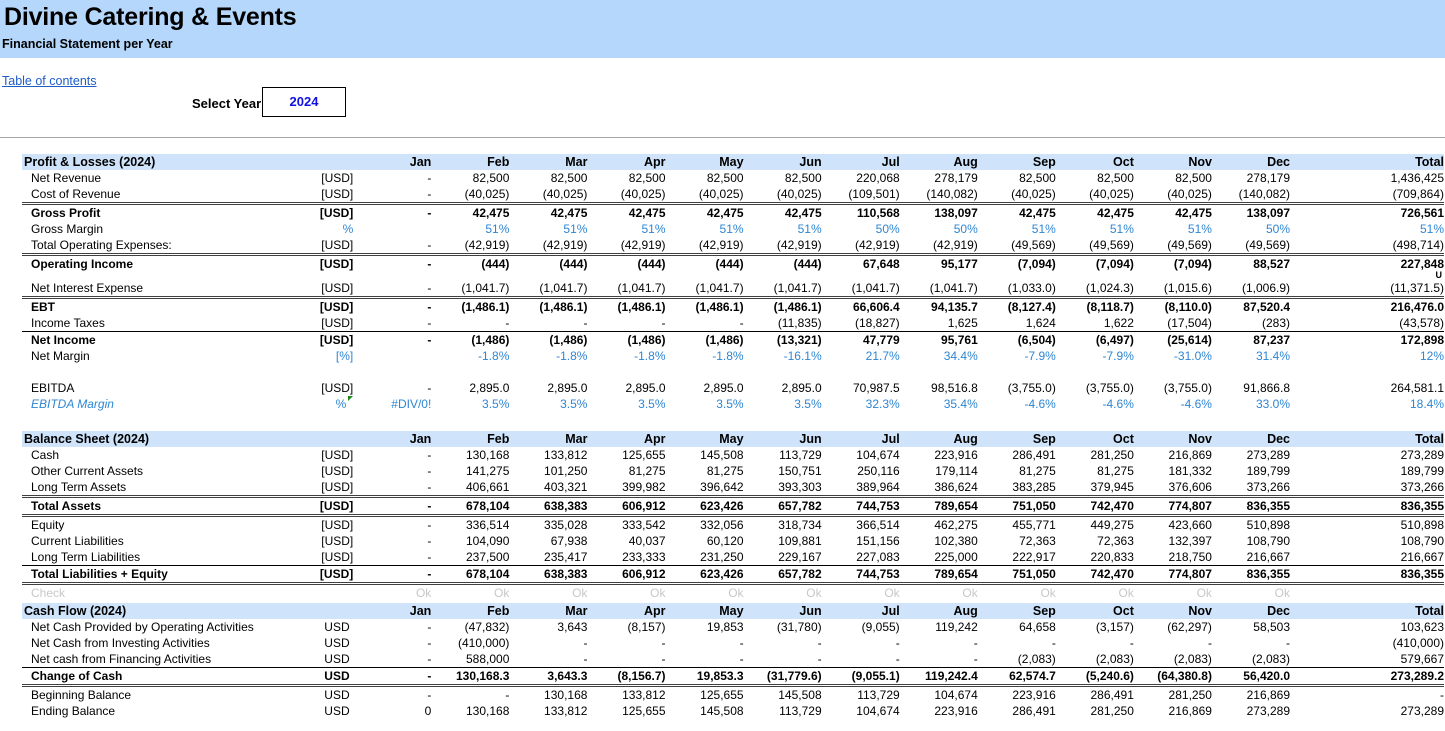 This screenshot has width=1445, height=731. I want to click on cell-value: 119,242.4, so click(938, 676).